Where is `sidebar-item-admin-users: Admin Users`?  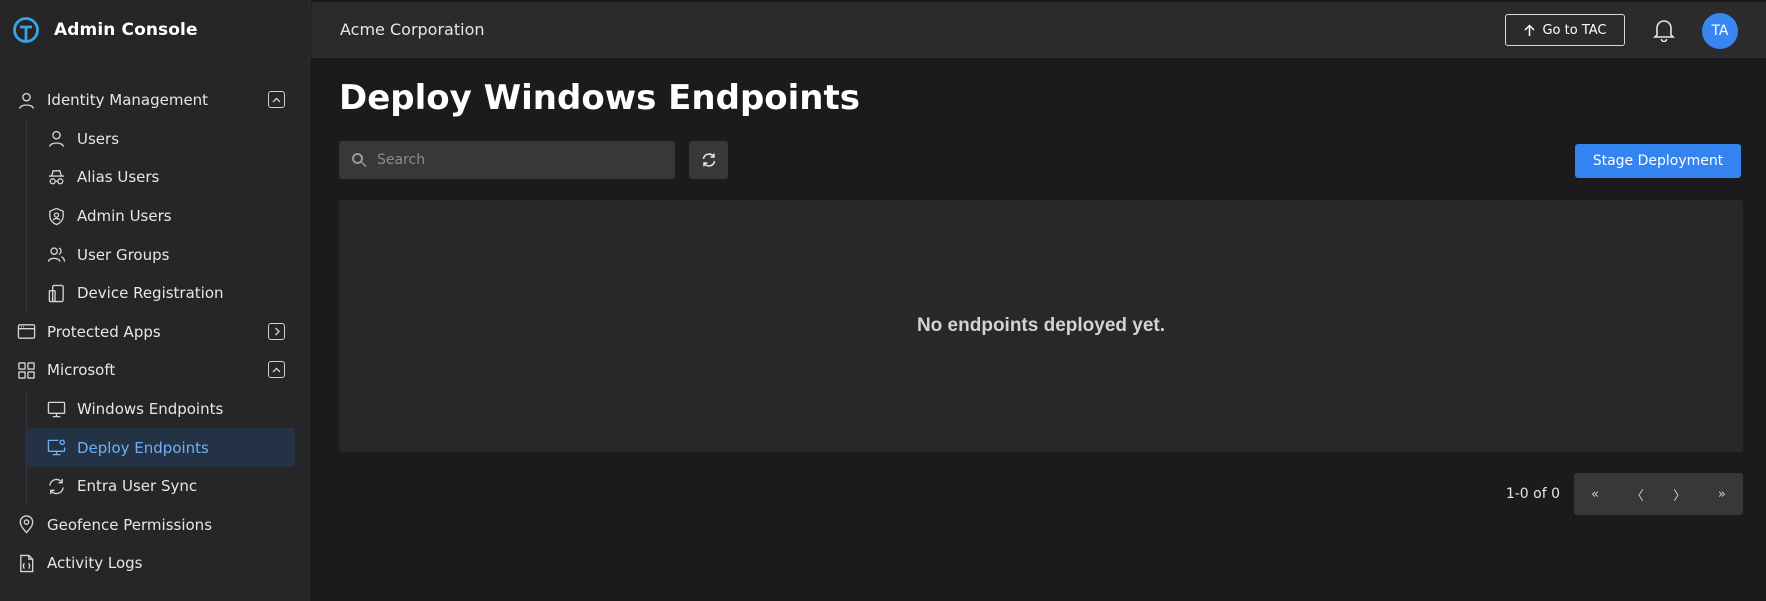
sidebar-item-admin-users: Admin Users is located at coordinates (155, 216).